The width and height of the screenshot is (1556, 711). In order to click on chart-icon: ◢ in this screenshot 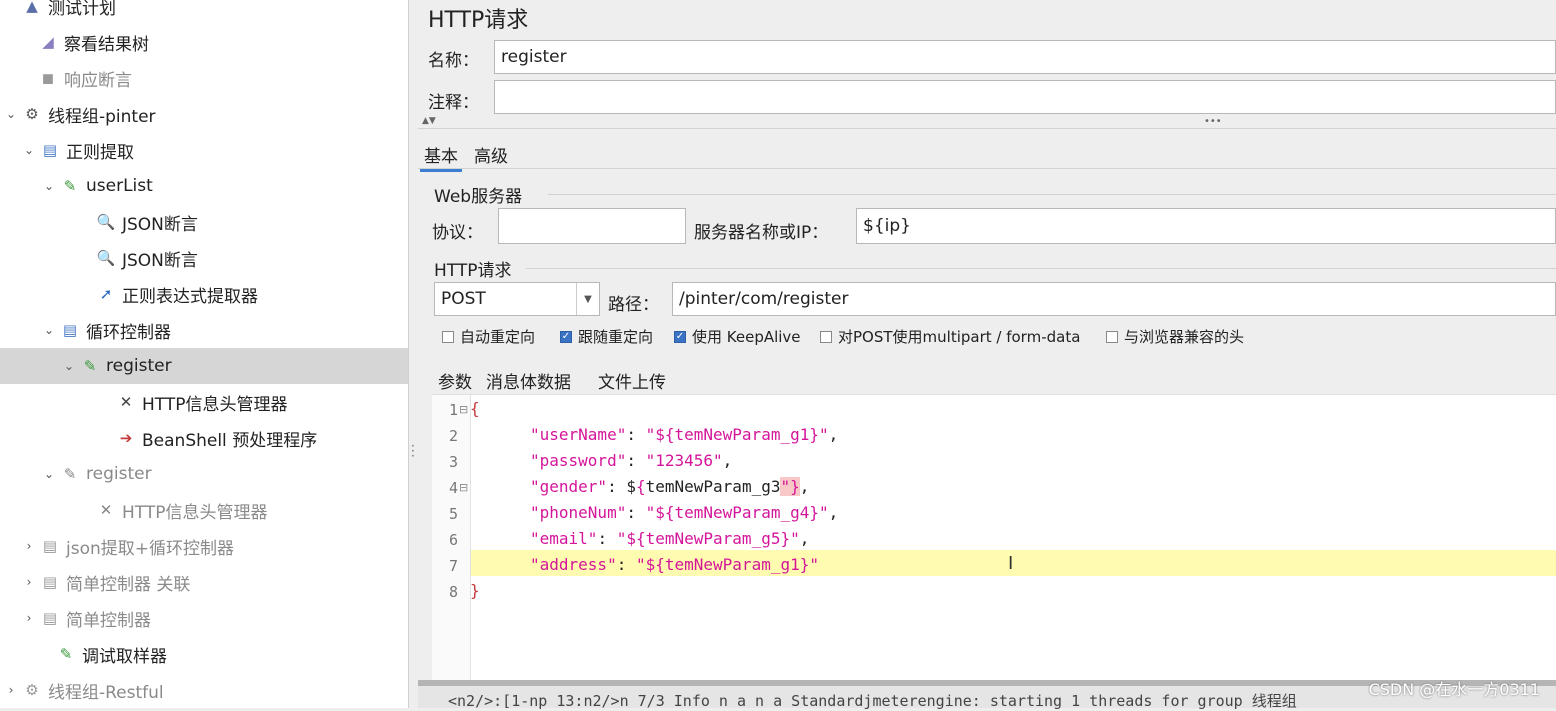, I will do `click(48, 42)`.